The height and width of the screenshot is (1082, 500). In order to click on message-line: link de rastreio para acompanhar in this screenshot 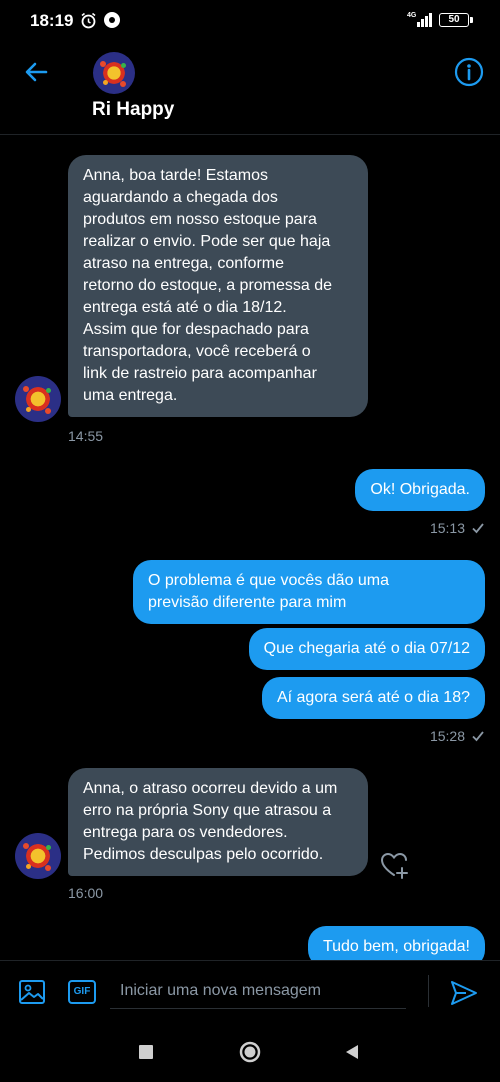, I will do `click(200, 373)`.